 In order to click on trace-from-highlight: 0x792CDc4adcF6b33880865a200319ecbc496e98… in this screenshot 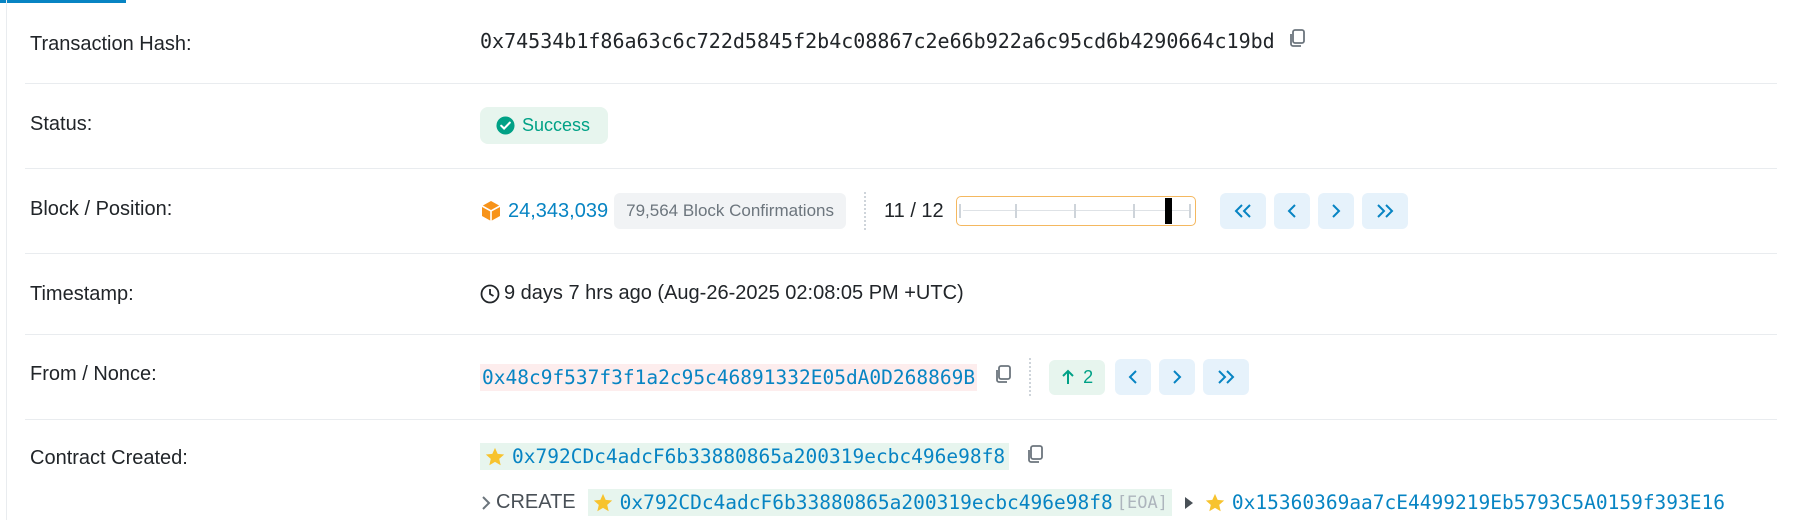, I will do `click(879, 502)`.